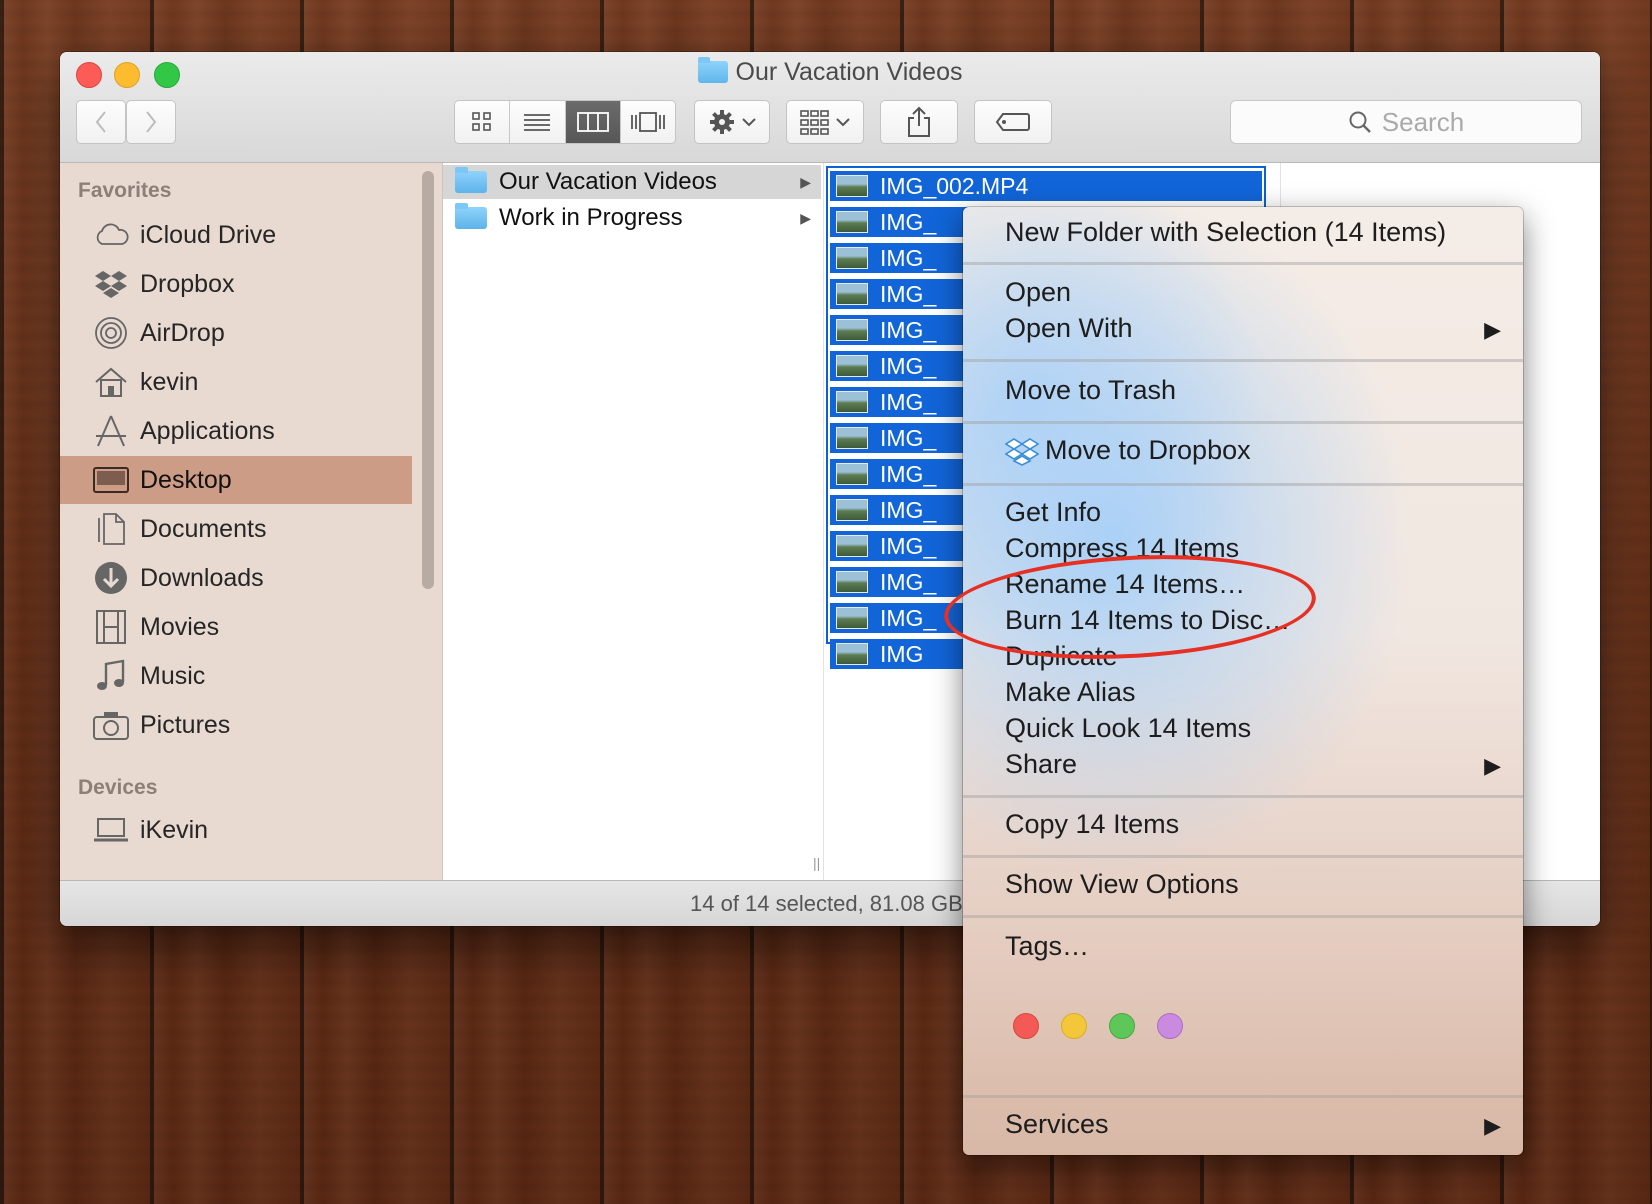 Image resolution: width=1652 pixels, height=1204 pixels. What do you see at coordinates (207, 430) in the screenshot?
I see `sidebar-item-label: Applications` at bounding box center [207, 430].